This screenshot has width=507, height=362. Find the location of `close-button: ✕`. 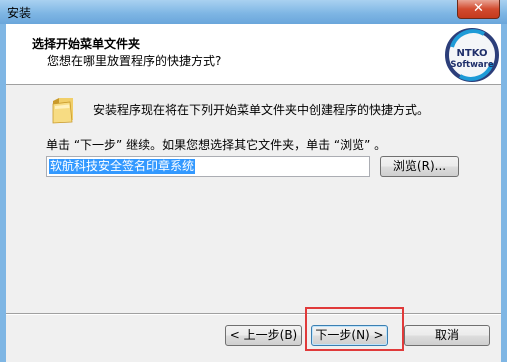

close-button: ✕ is located at coordinates (478, 9).